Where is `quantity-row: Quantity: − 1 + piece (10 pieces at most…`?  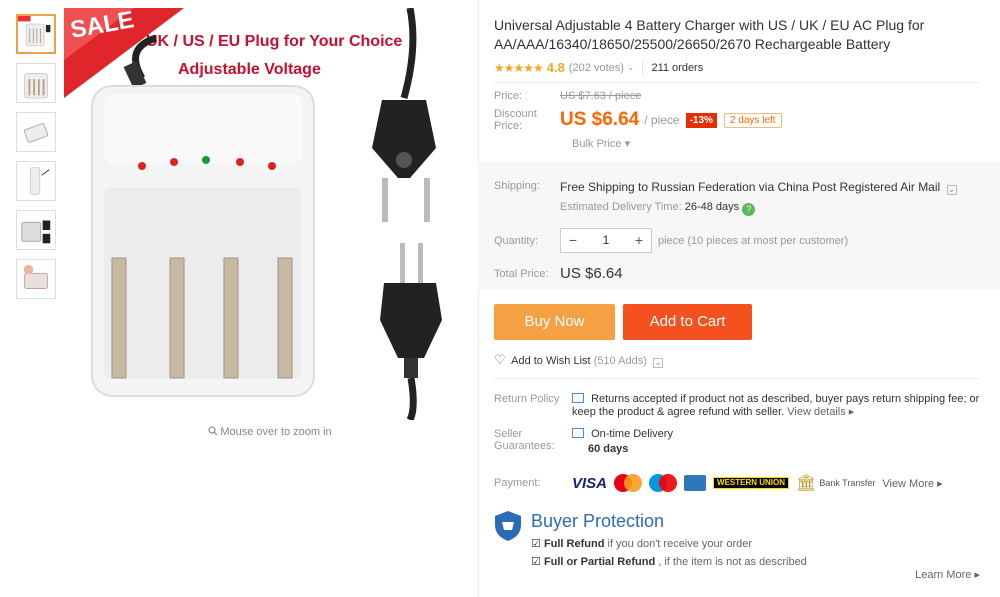 quantity-row: Quantity: − 1 + piece (10 pieces at most… is located at coordinates (737, 240).